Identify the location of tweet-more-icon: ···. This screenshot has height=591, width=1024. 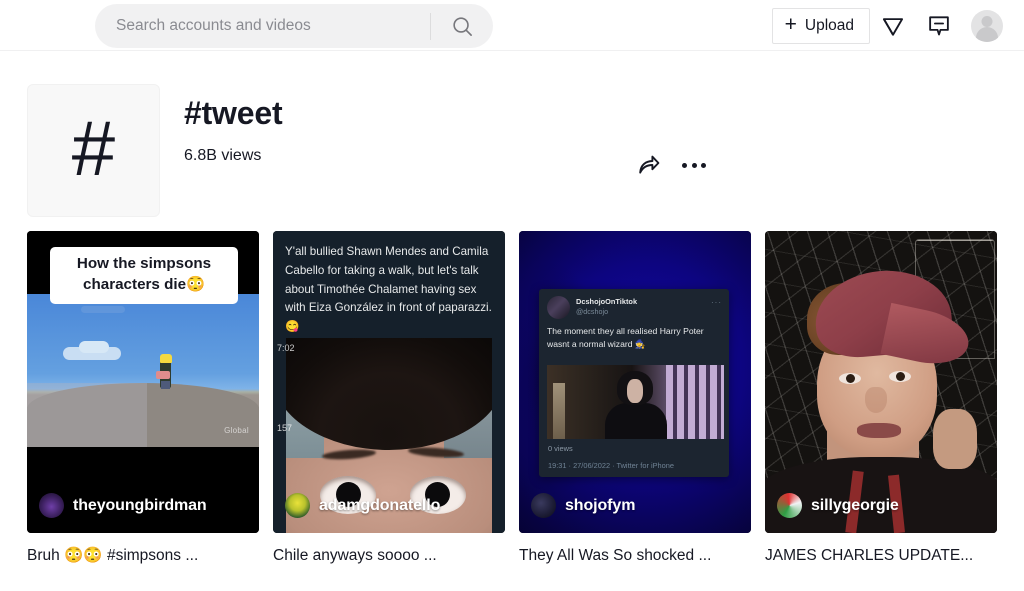
(716, 302).